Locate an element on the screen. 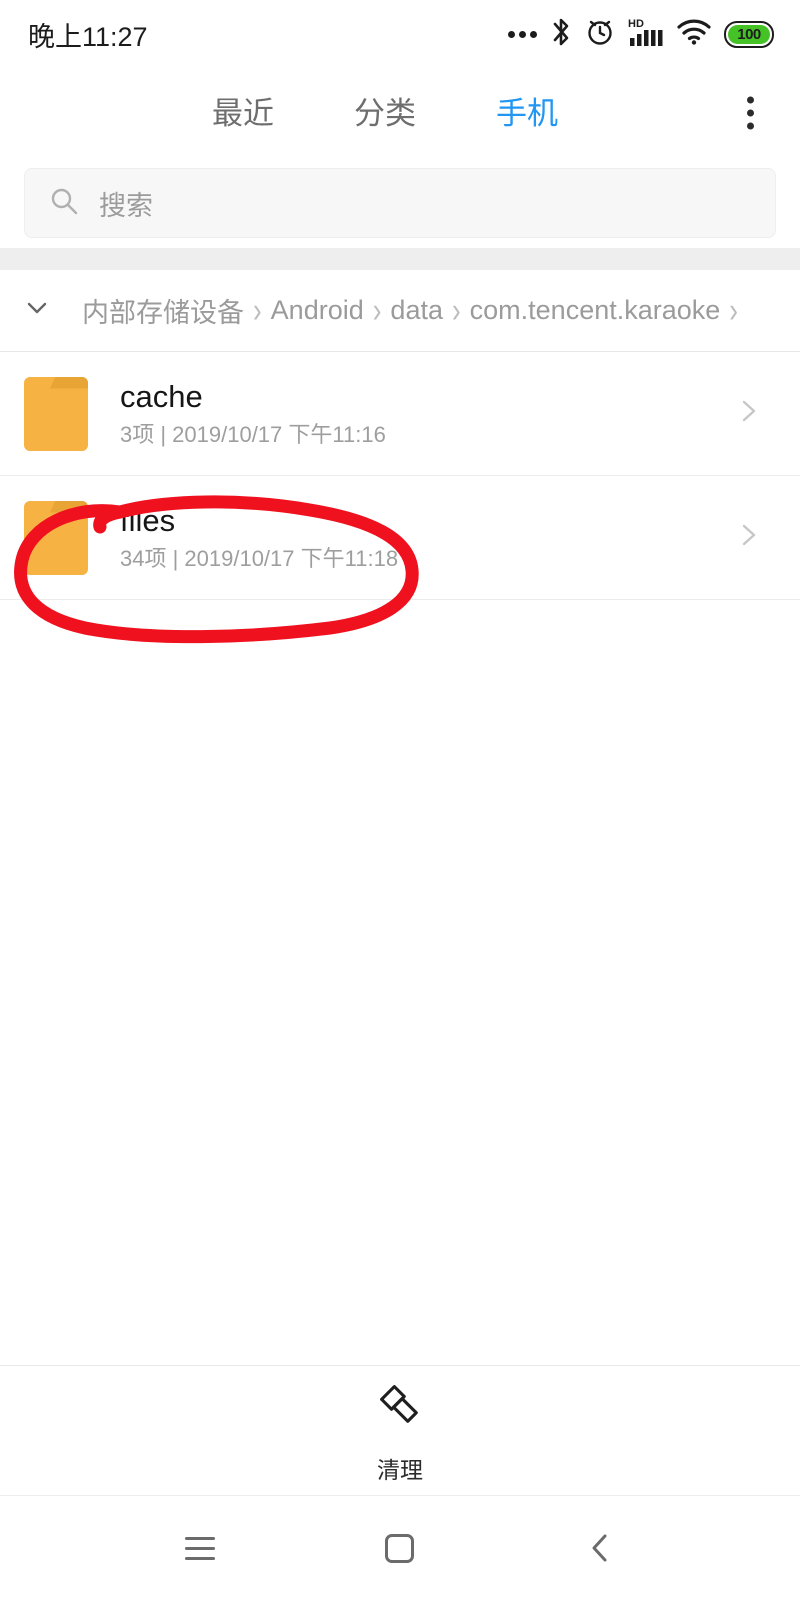 The width and height of the screenshot is (800, 1600). file-meta: 3项 | 2019/10/17 下午11:16 is located at coordinates (253, 434).